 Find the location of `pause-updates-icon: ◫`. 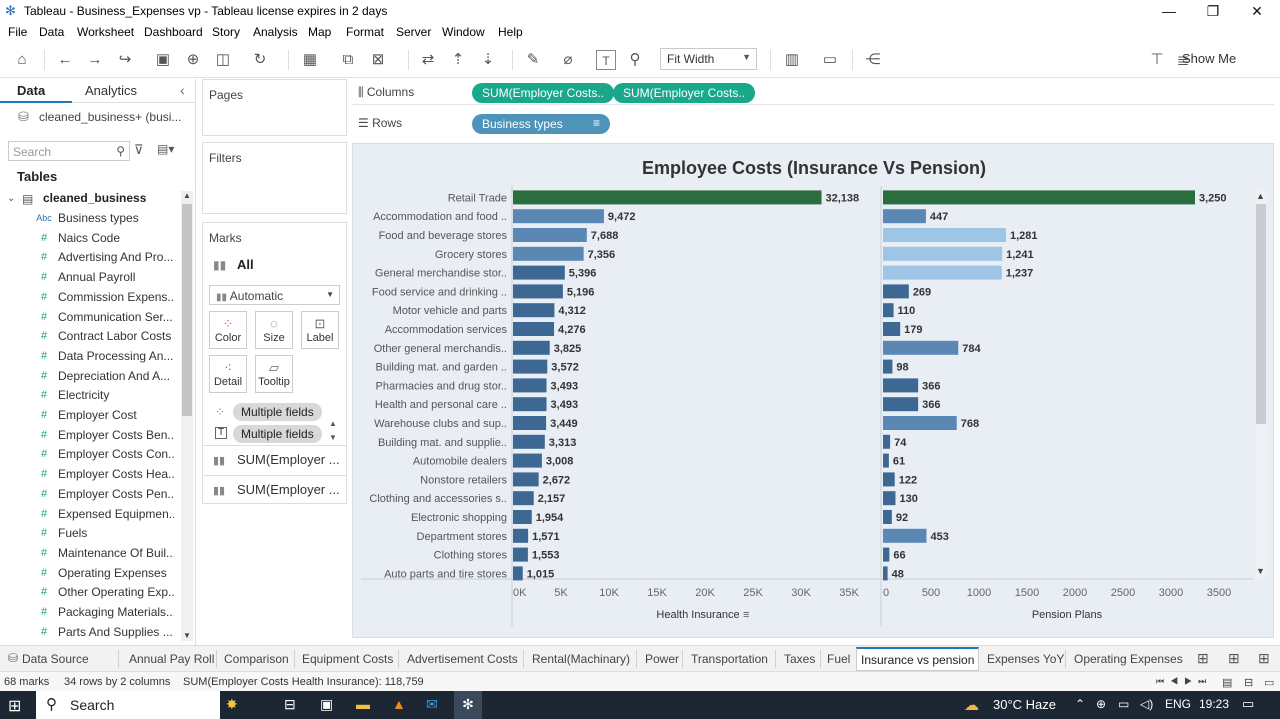

pause-updates-icon: ◫ is located at coordinates (223, 60).